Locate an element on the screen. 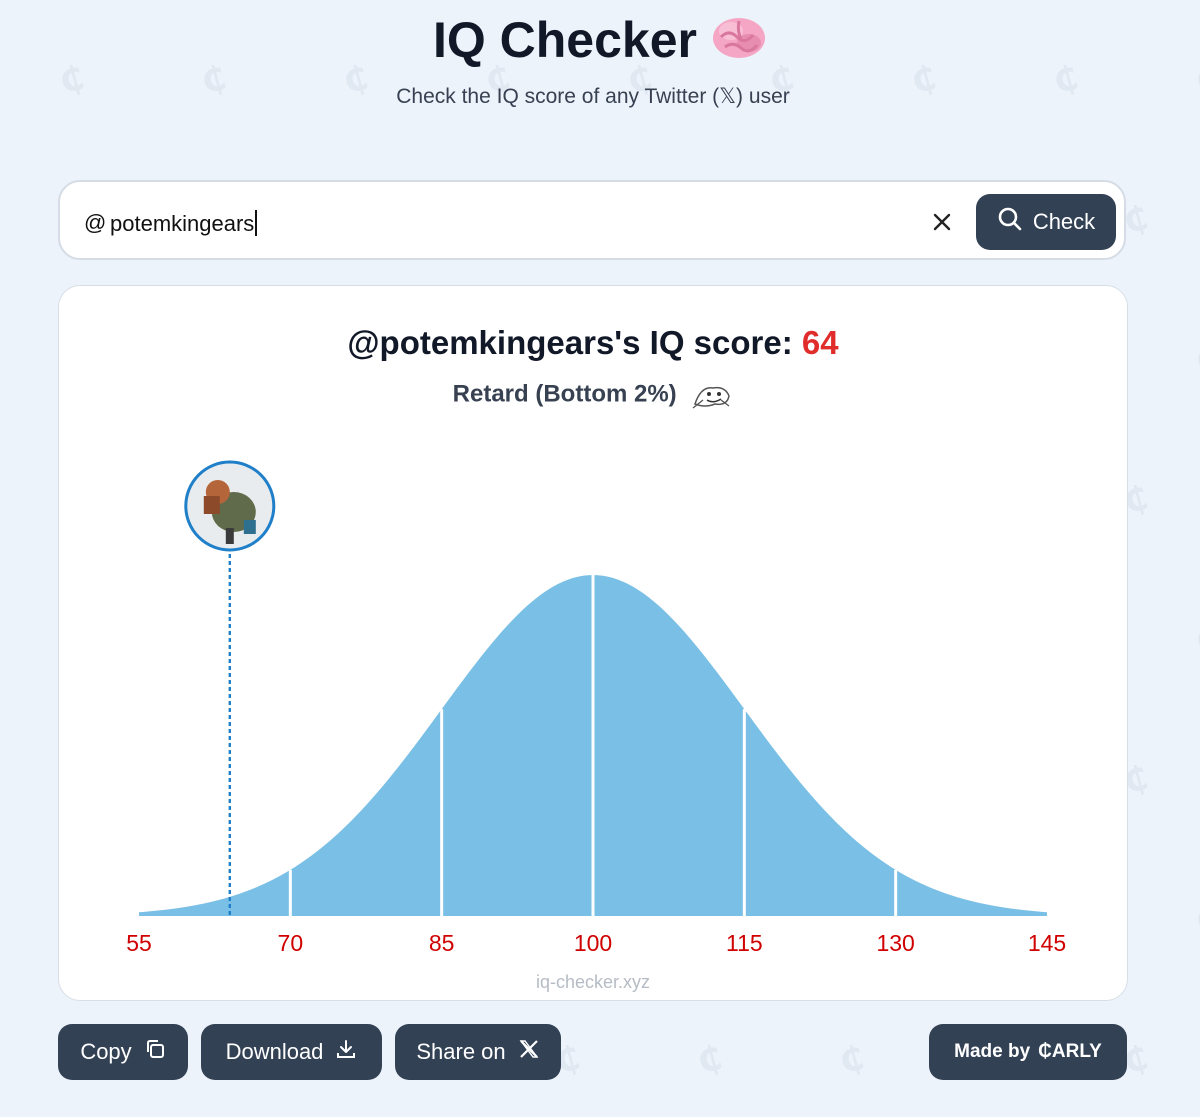  copy-button-label: Copy is located at coordinates (106, 1051).